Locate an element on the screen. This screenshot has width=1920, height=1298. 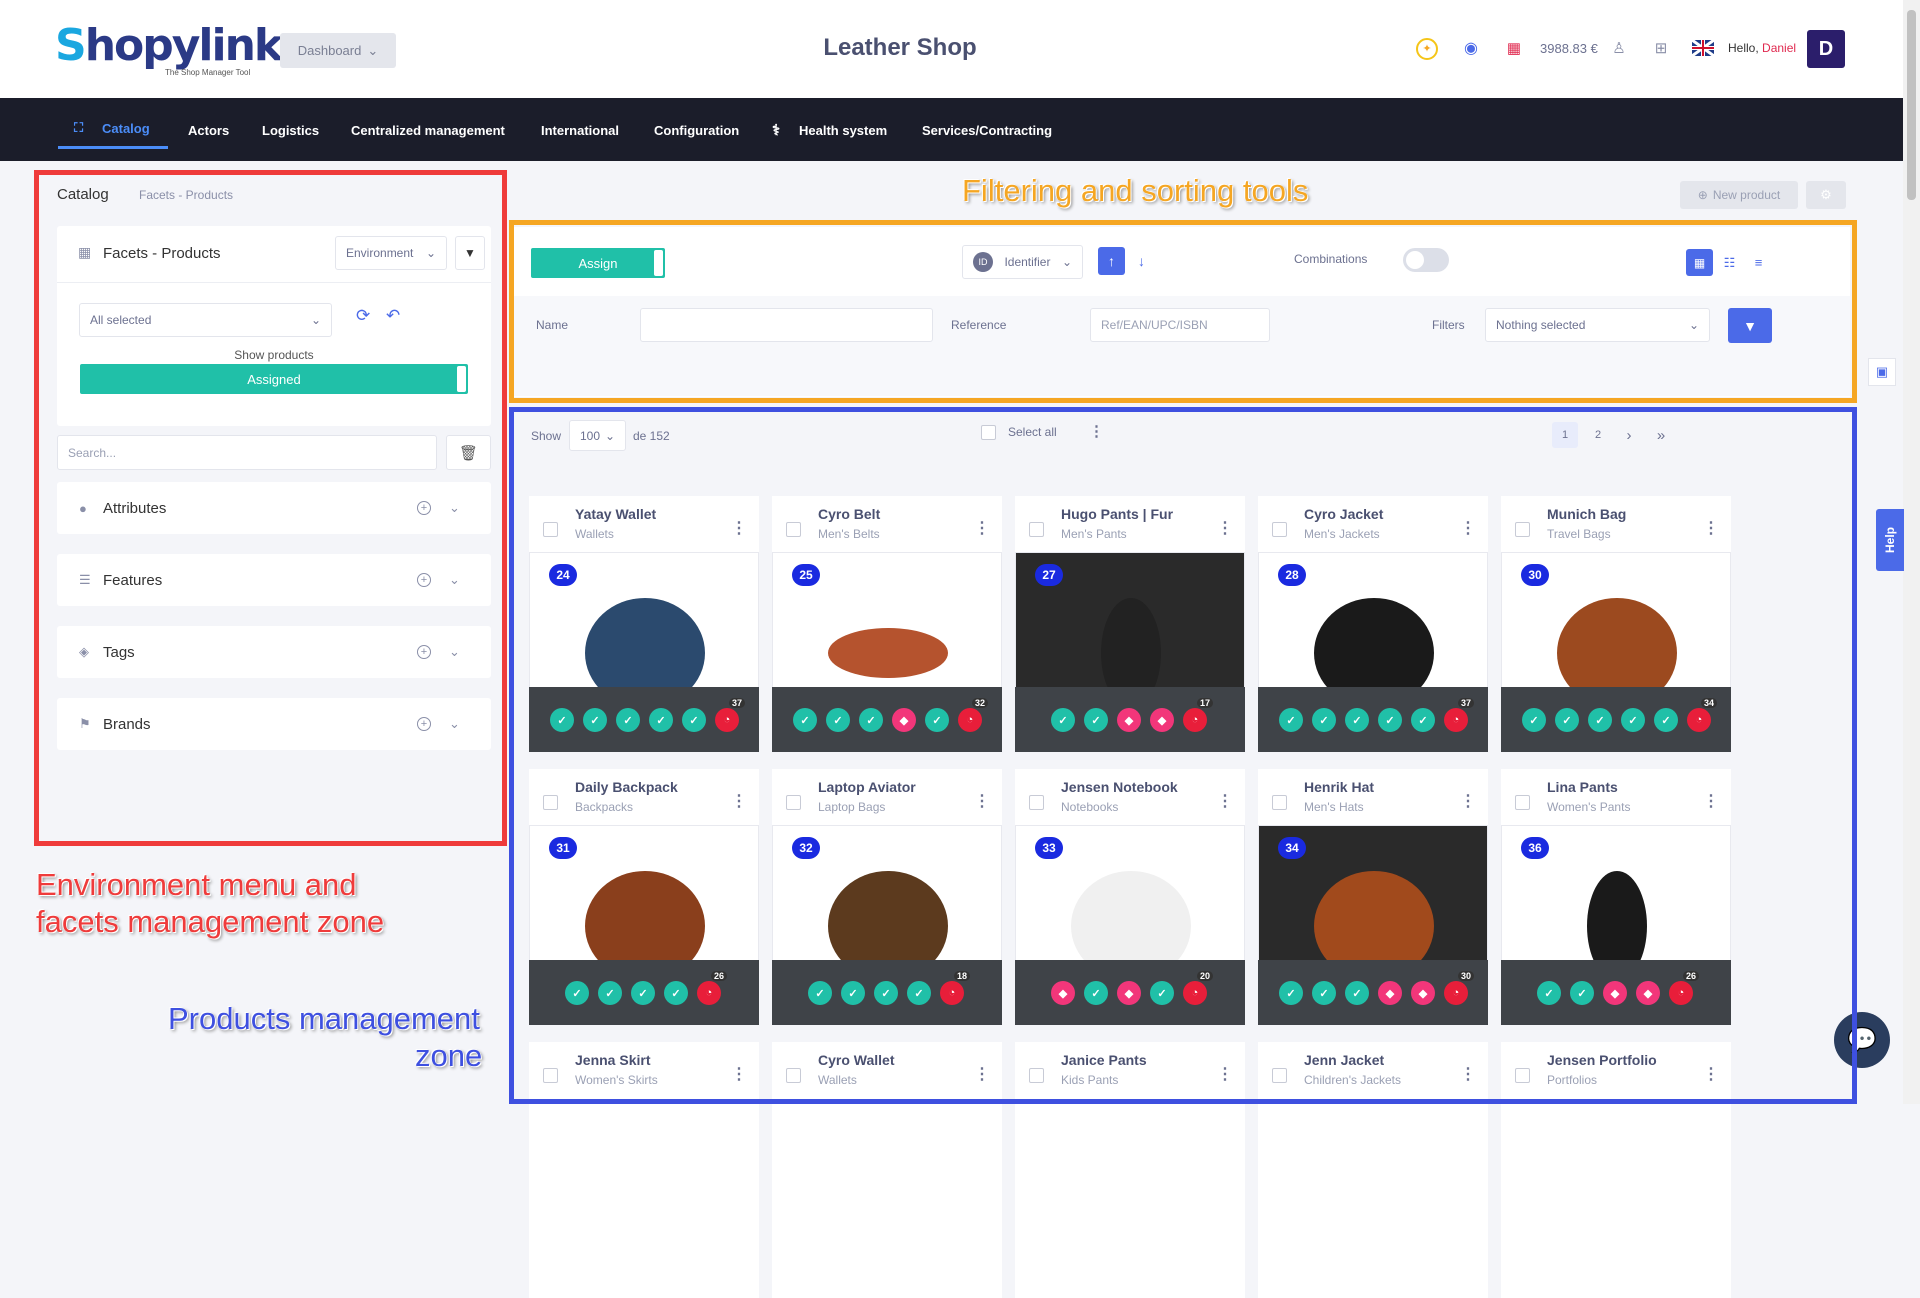
env-zone-annotation-line1: Environment menu and is located at coordinates (196, 884).